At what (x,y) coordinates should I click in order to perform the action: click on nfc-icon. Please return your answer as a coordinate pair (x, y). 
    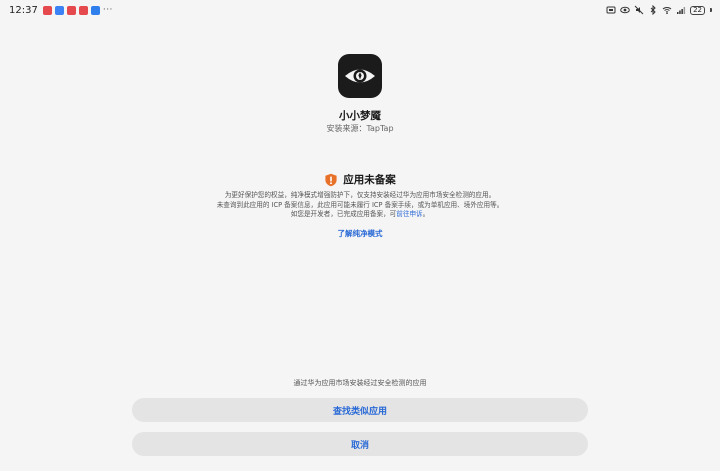
    Looking at the image, I should click on (611, 10).